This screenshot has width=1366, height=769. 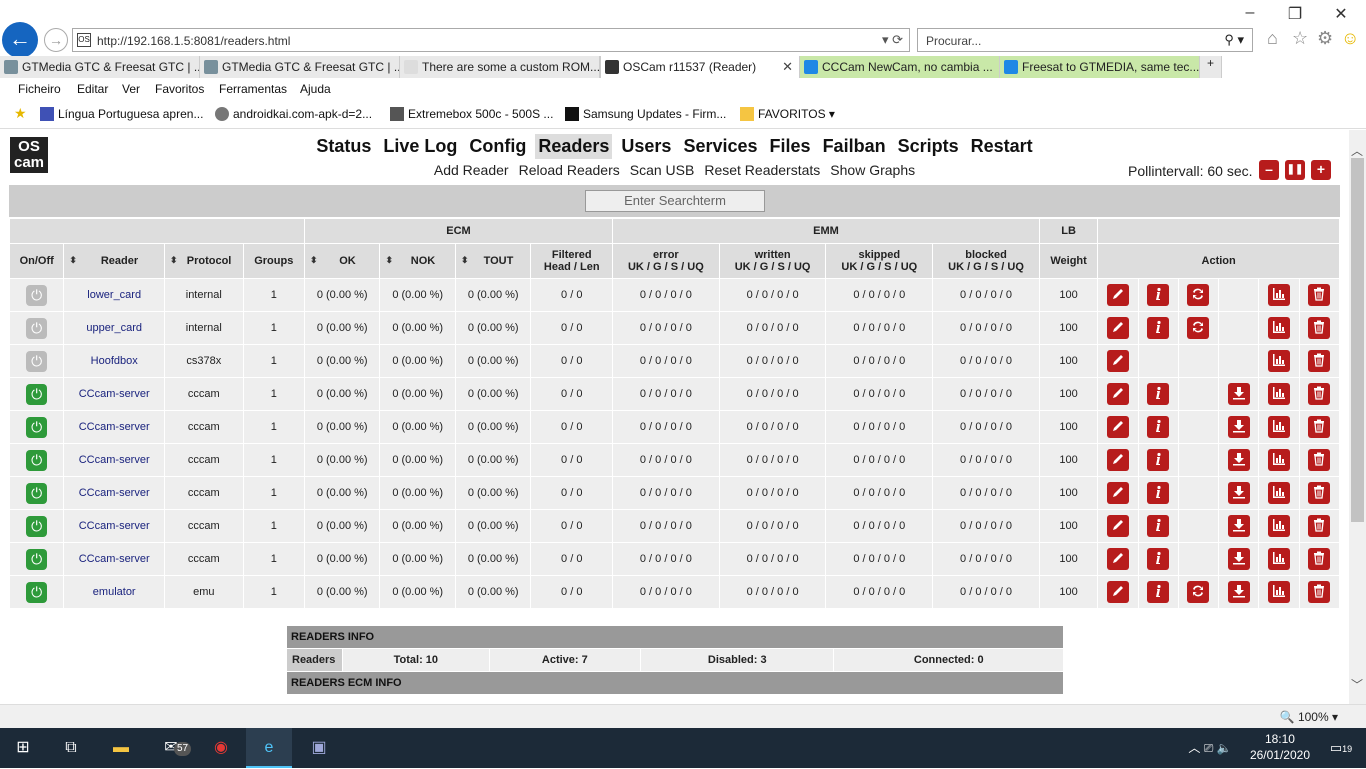 What do you see at coordinates (1341, 748) in the screenshot?
I see `notification-icon: ▭19` at bounding box center [1341, 748].